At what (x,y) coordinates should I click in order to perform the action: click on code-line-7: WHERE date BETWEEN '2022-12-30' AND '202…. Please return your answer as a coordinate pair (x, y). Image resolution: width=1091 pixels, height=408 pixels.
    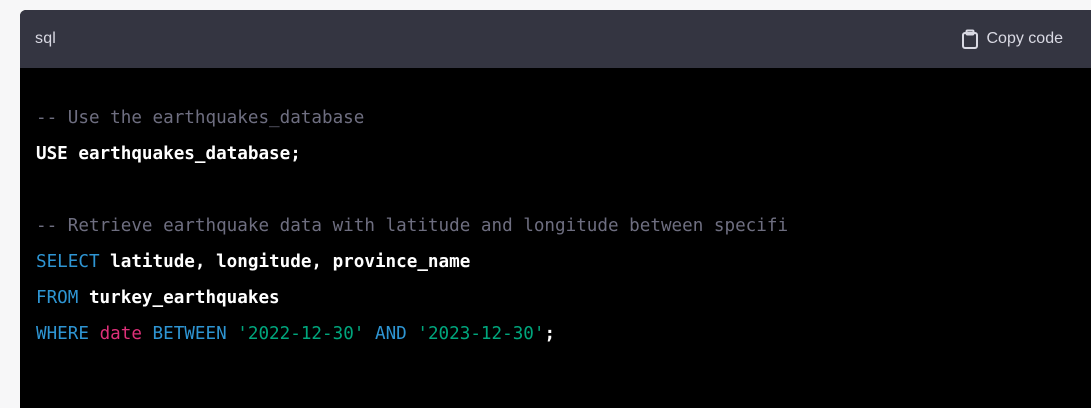
    Looking at the image, I should click on (563, 334).